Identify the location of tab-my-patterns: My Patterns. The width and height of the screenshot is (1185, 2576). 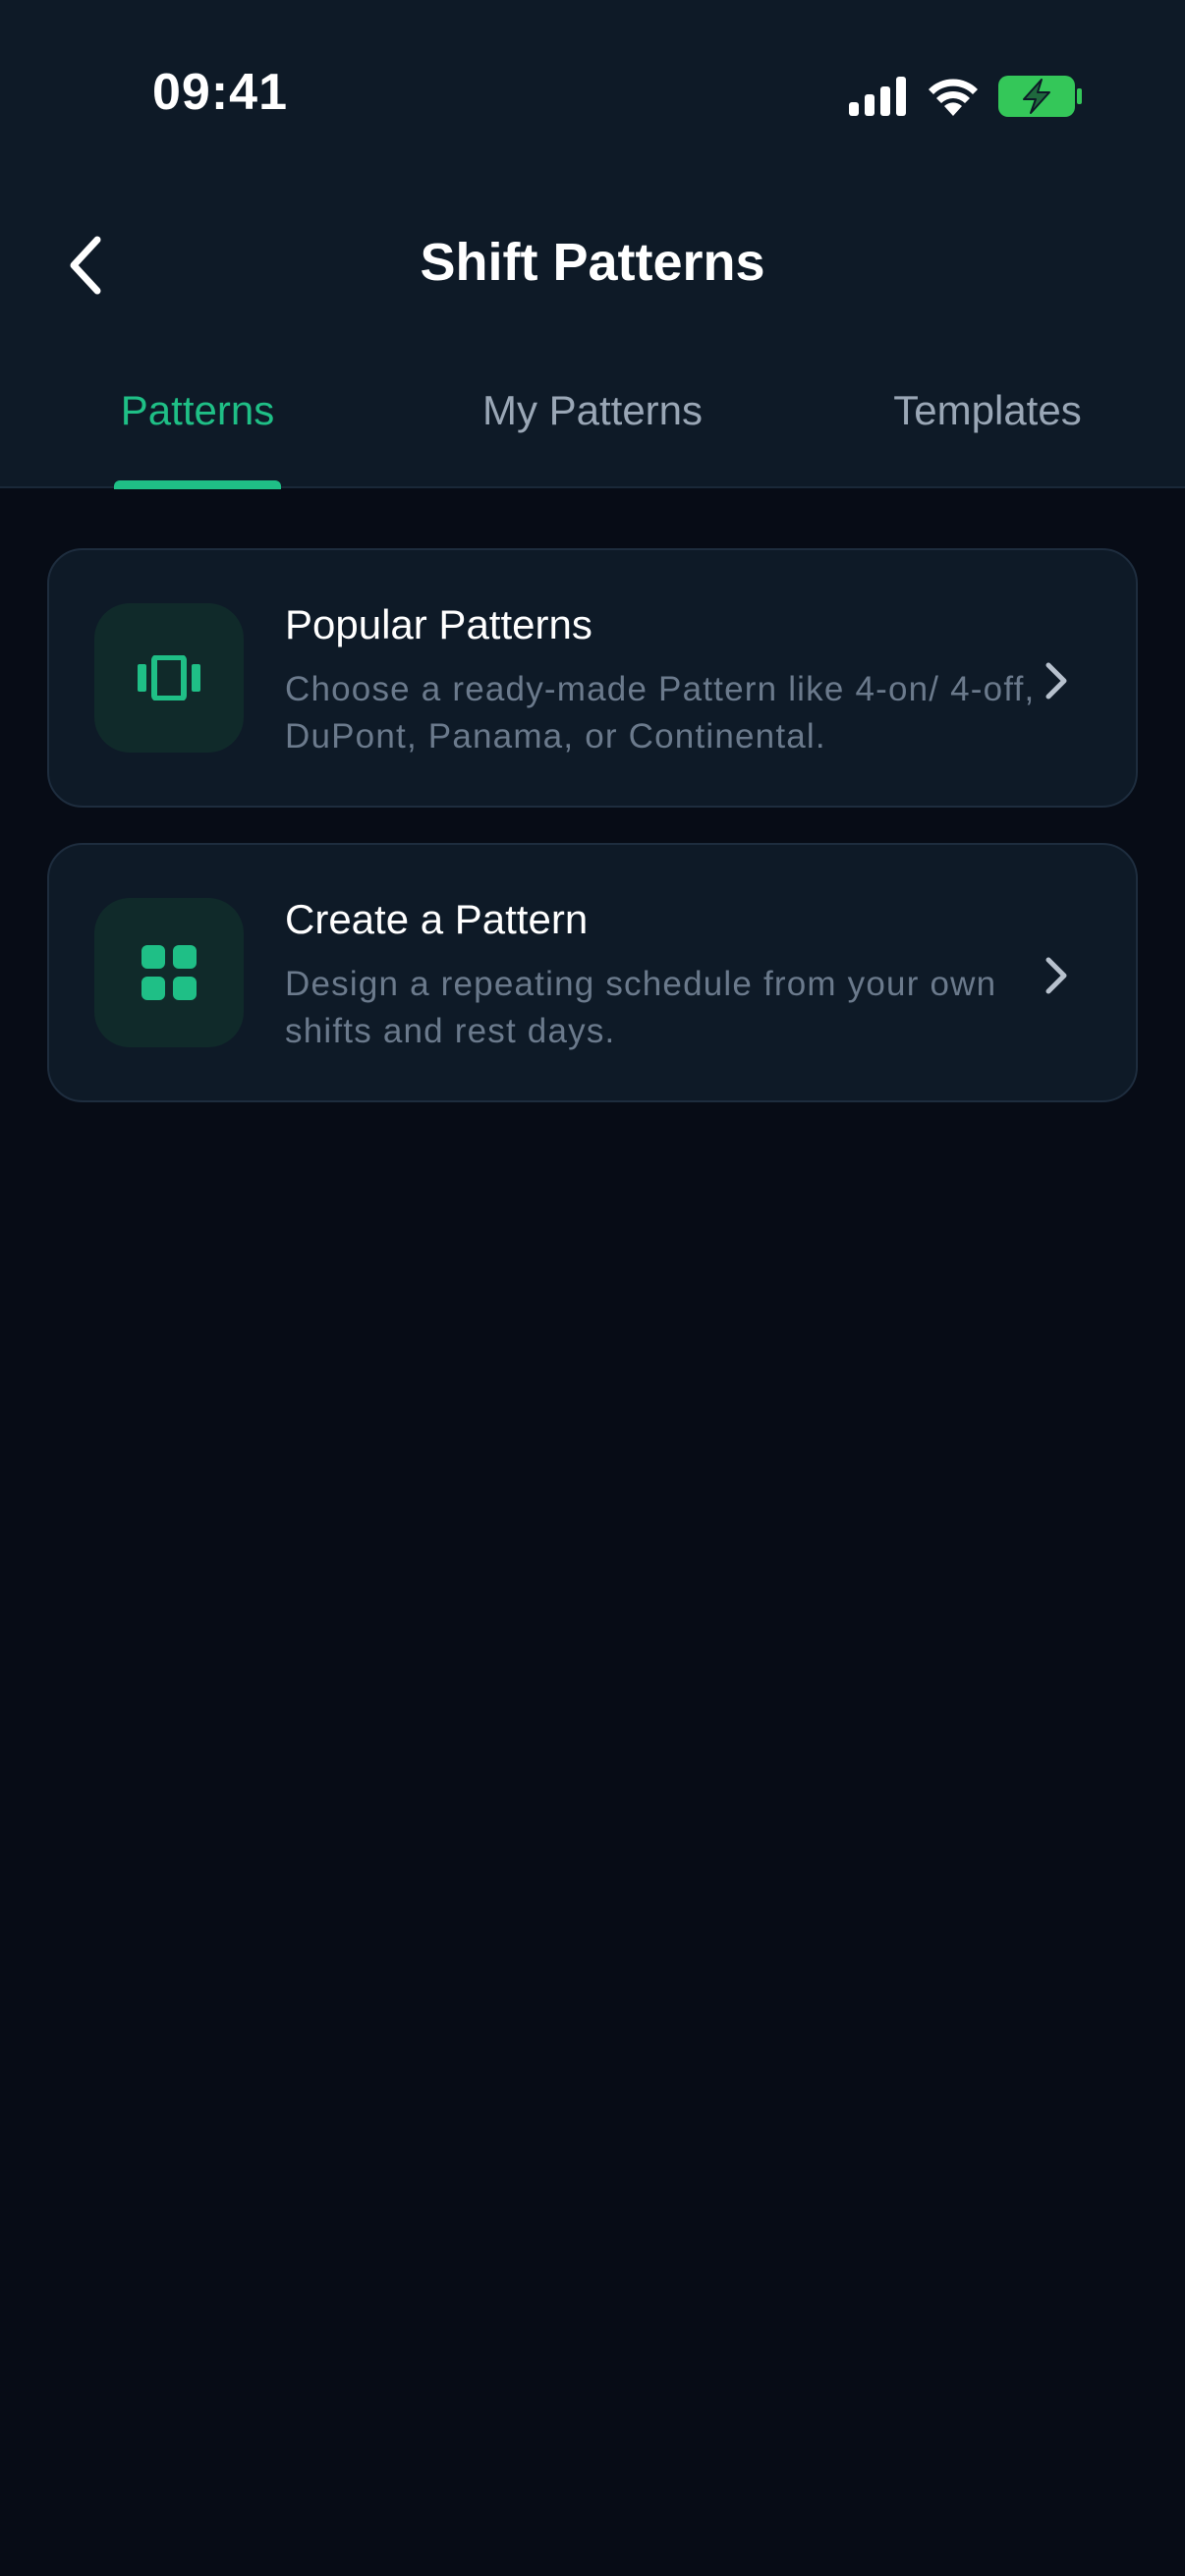
(592, 410).